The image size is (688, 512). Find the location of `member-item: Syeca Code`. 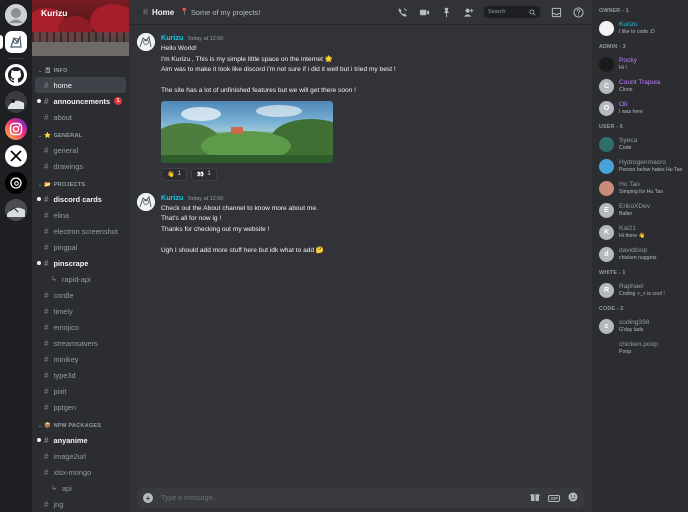

member-item: Syeca Code is located at coordinates (643, 144).